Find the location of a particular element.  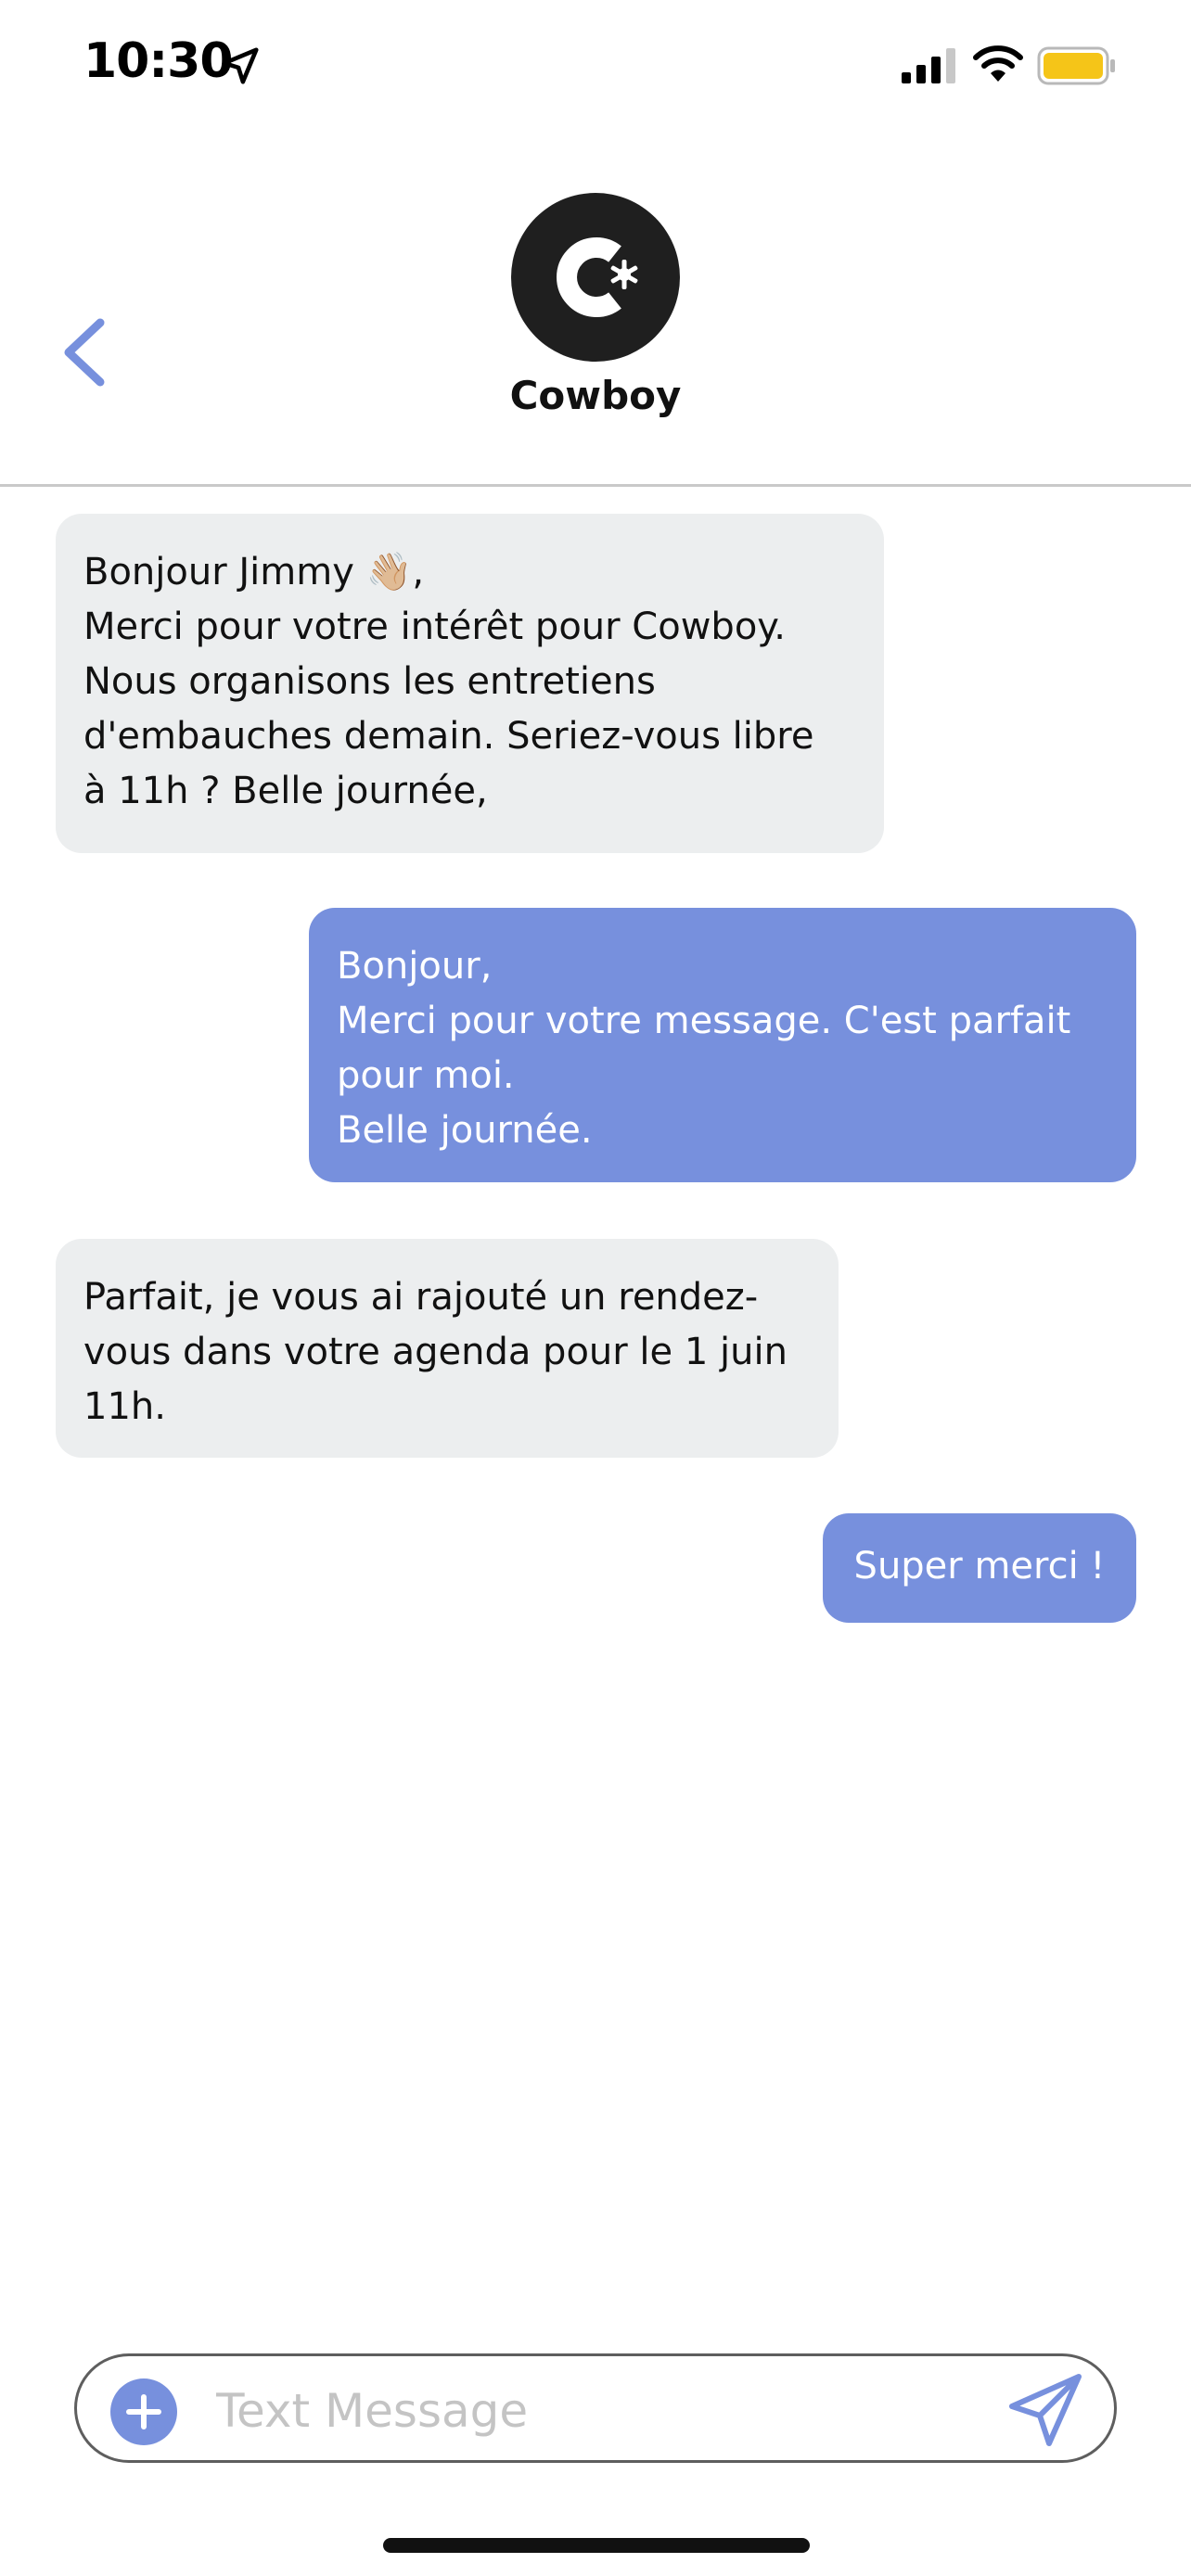

conversation-header: Cowboy is located at coordinates (595, 308).